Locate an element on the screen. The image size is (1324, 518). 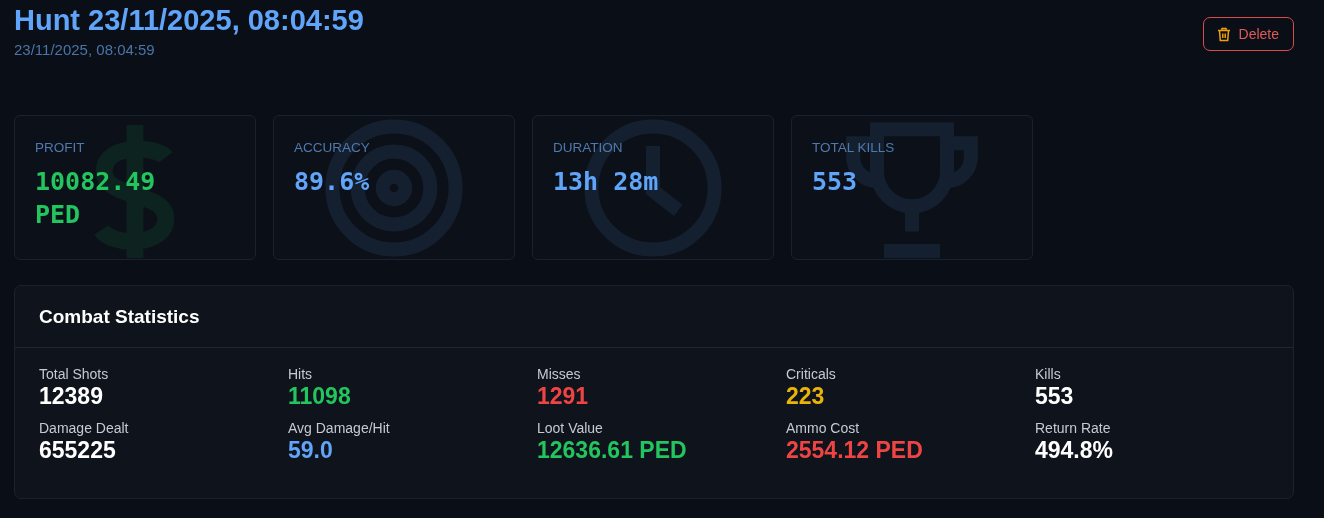
stat-value: 1291 is located at coordinates (563, 396).